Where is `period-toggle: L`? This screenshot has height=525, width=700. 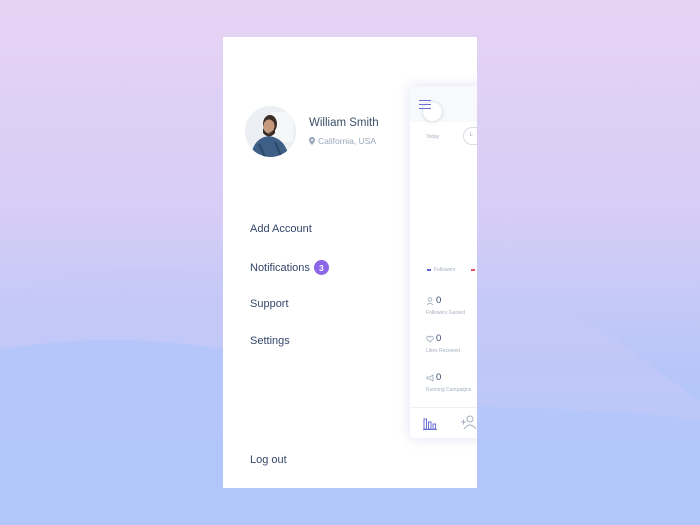
period-toggle: L is located at coordinates (470, 136).